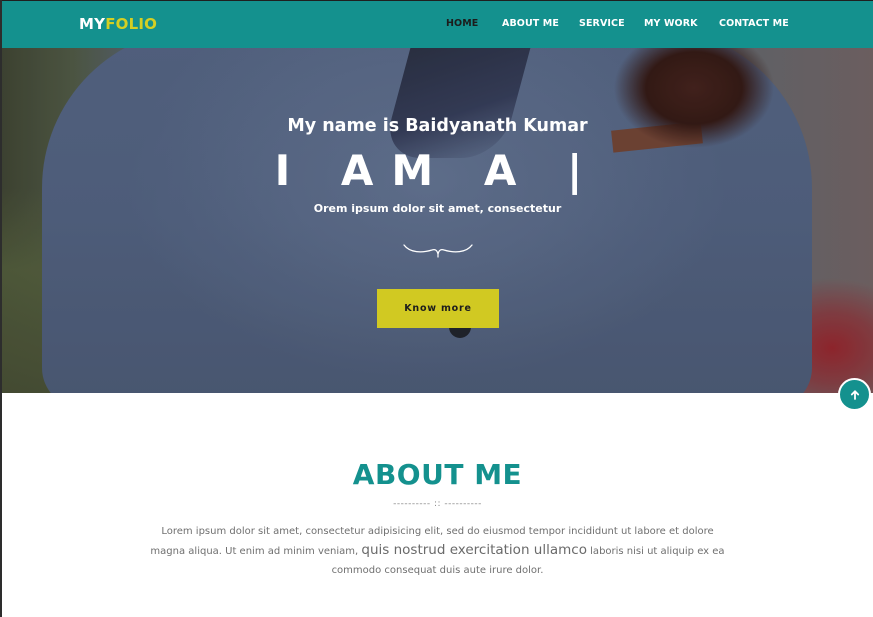 The image size is (873, 617). Describe the element at coordinates (438, 308) in the screenshot. I see `know-more-button: Know more` at that location.